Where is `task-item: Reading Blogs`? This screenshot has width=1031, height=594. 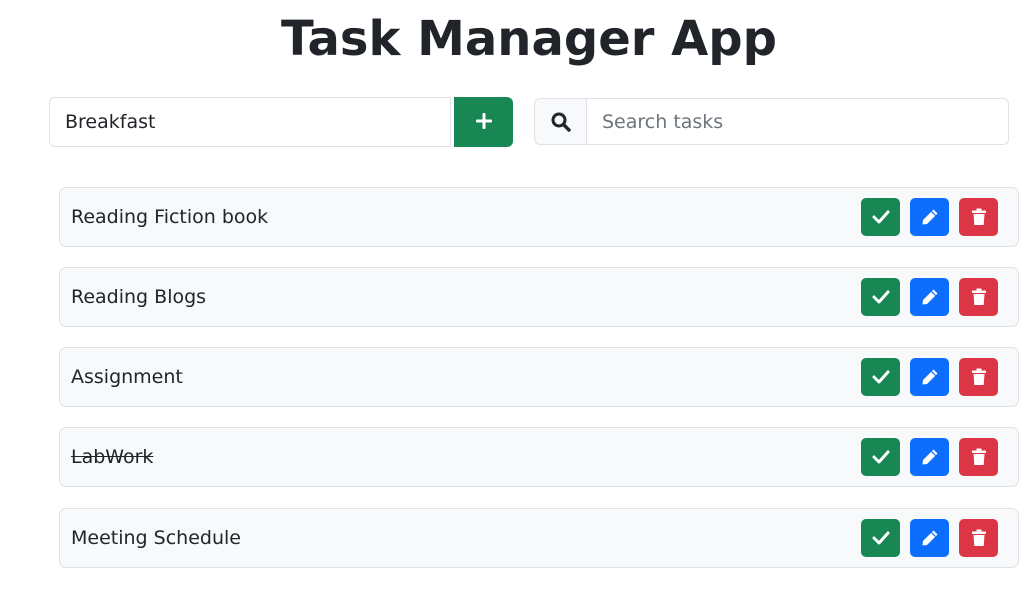 task-item: Reading Blogs is located at coordinates (539, 297).